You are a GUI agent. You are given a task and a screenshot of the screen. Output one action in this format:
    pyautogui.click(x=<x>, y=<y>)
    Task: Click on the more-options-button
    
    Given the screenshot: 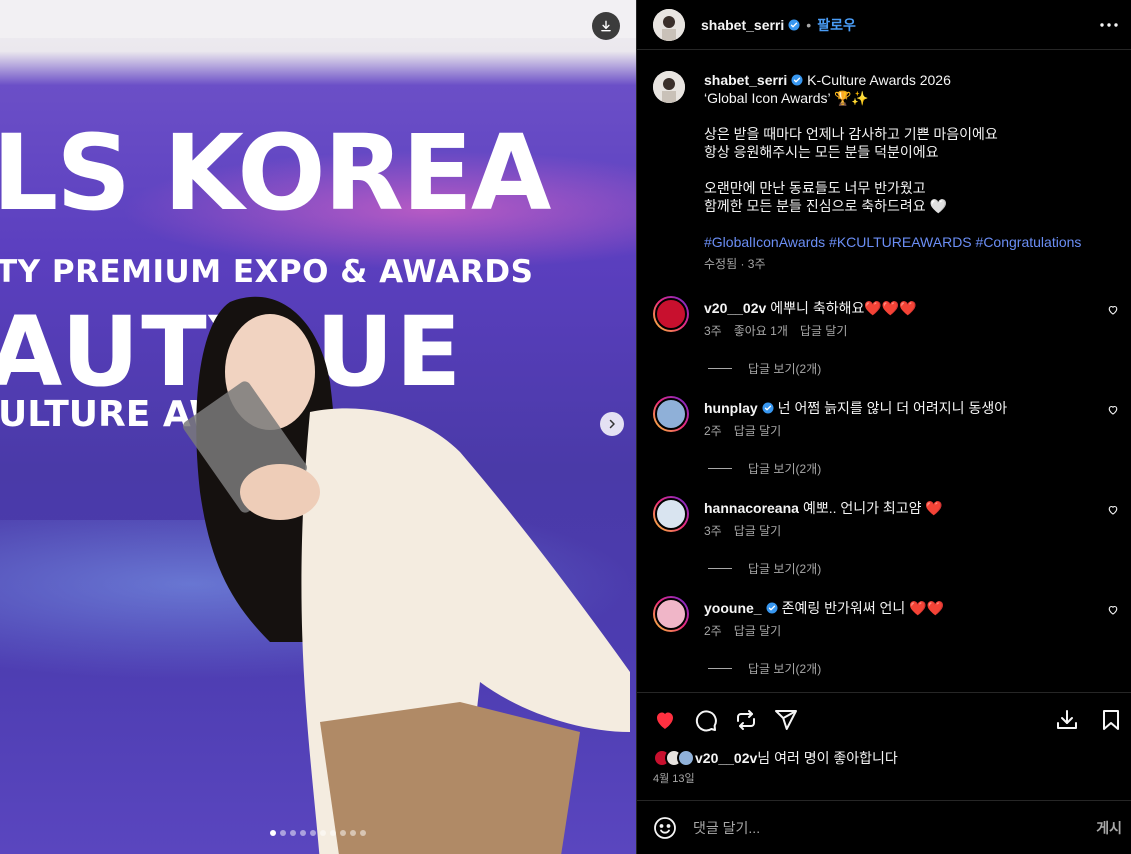 What is the action you would take?
    pyautogui.click(x=1109, y=25)
    